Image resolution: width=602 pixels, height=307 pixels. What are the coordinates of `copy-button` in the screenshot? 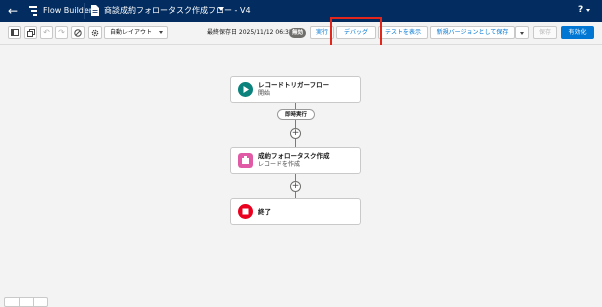 It's located at (30, 32).